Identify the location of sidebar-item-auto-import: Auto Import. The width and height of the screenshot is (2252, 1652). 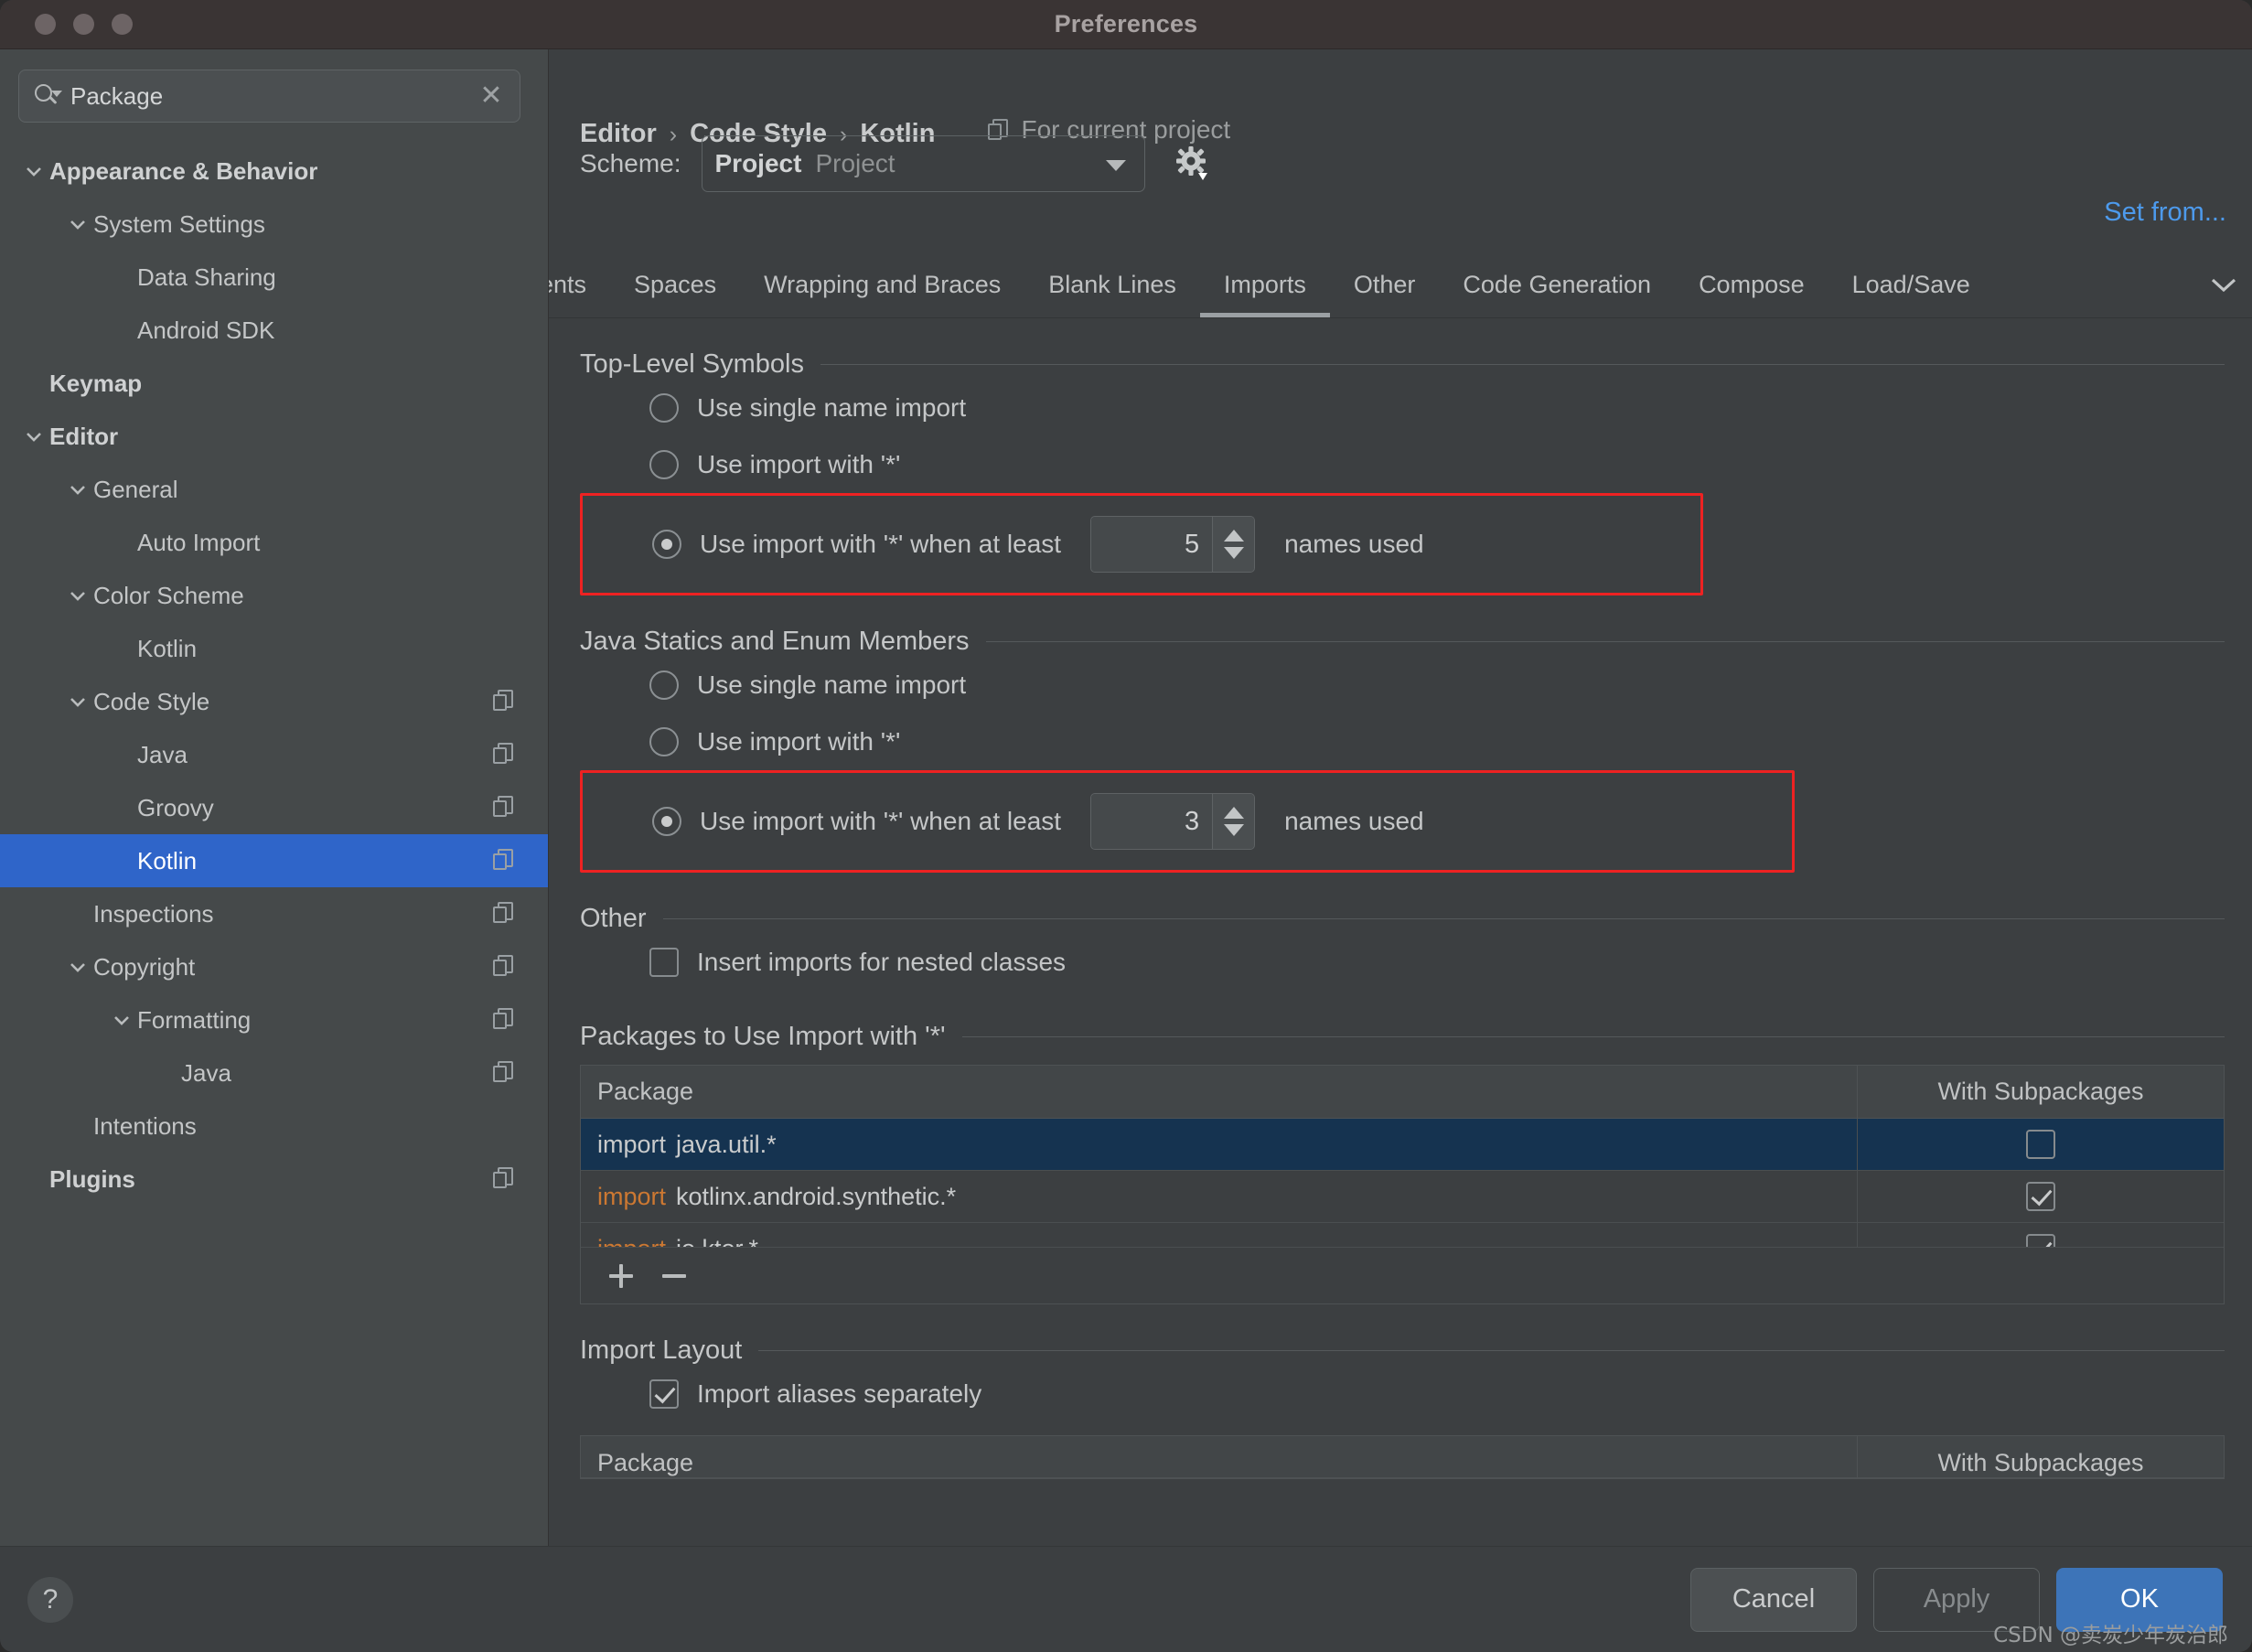
(274, 542).